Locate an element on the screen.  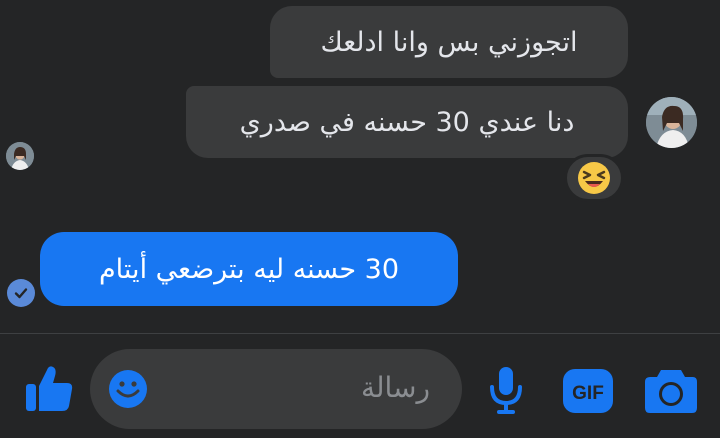
message-bubble-outgoing: 30 حسنه ليه بترضعي أيتام is located at coordinates (249, 269).